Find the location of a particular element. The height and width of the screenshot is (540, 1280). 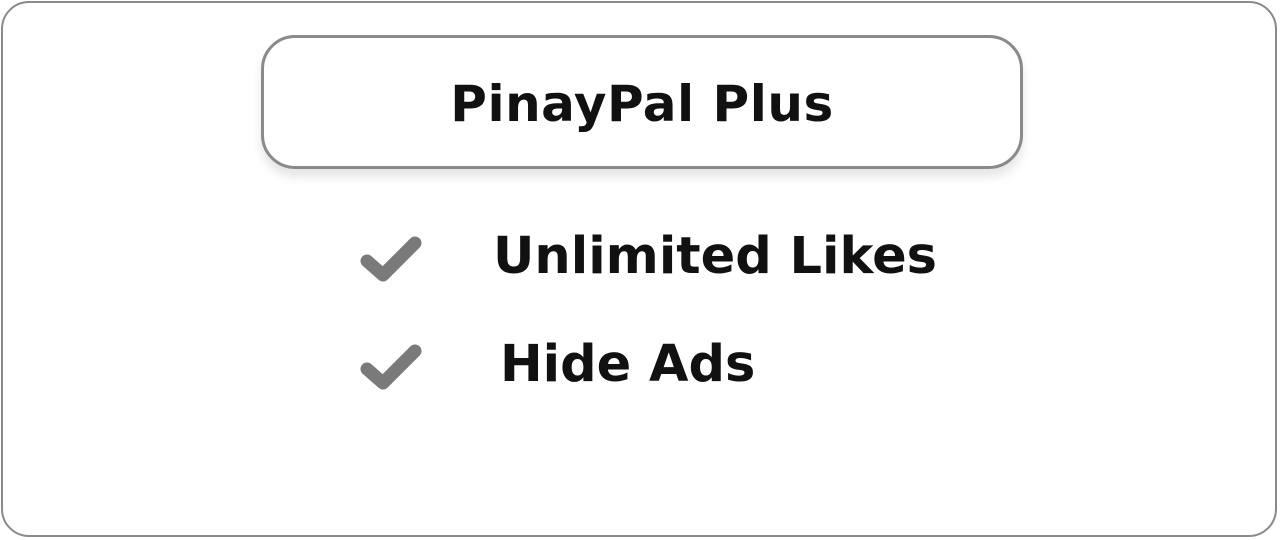

feature-item: Unlimited Likes is located at coordinates (639, 249).